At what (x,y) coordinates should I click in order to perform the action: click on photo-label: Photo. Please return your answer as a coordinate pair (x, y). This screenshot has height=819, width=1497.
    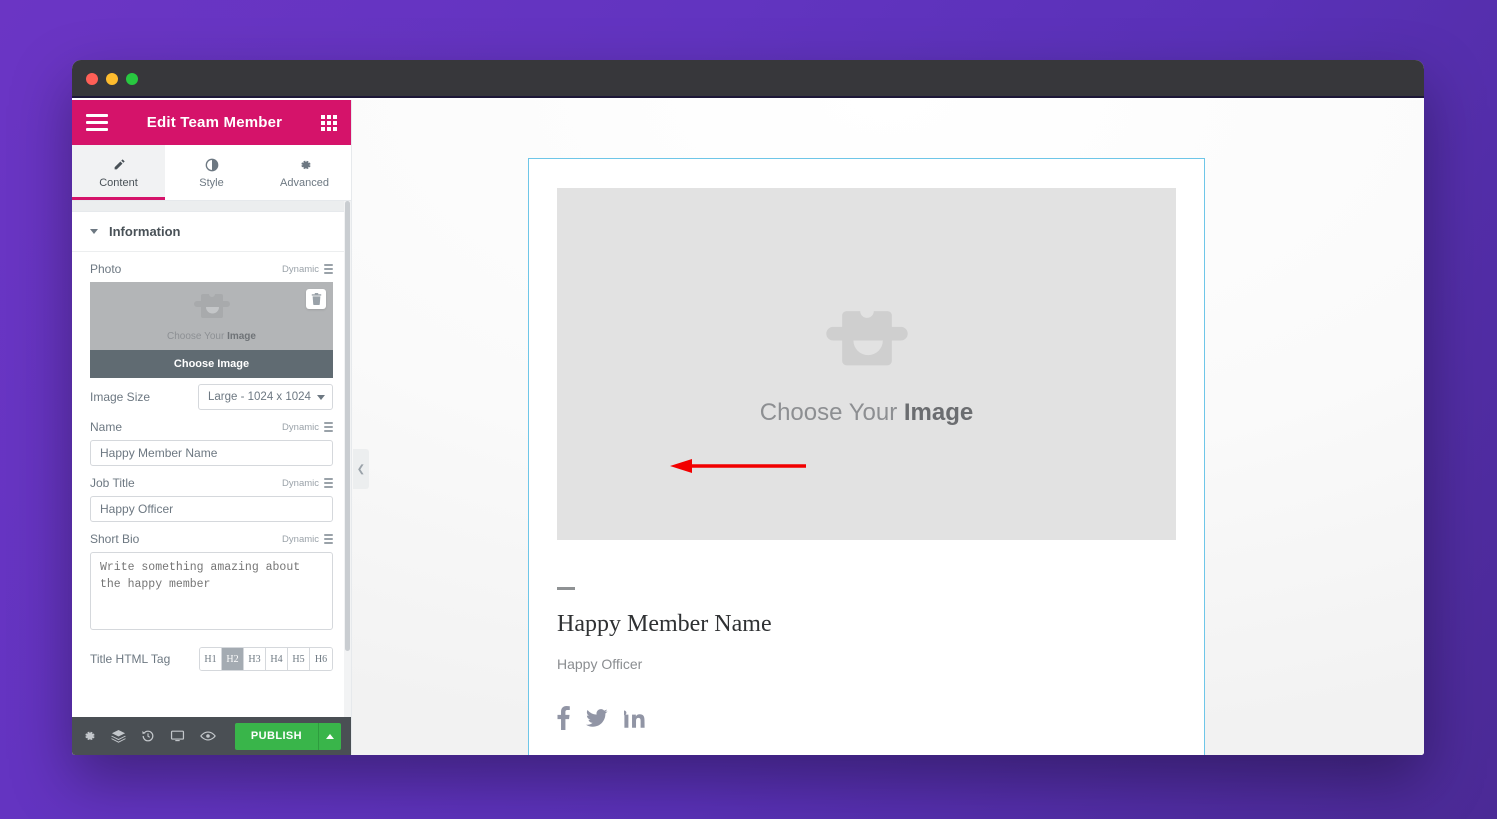
    Looking at the image, I should click on (106, 269).